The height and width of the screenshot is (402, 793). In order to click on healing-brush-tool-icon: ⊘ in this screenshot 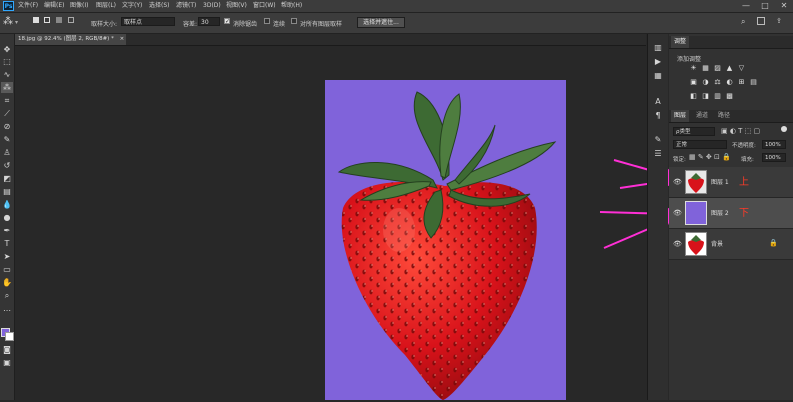, I will do `click(7, 126)`.